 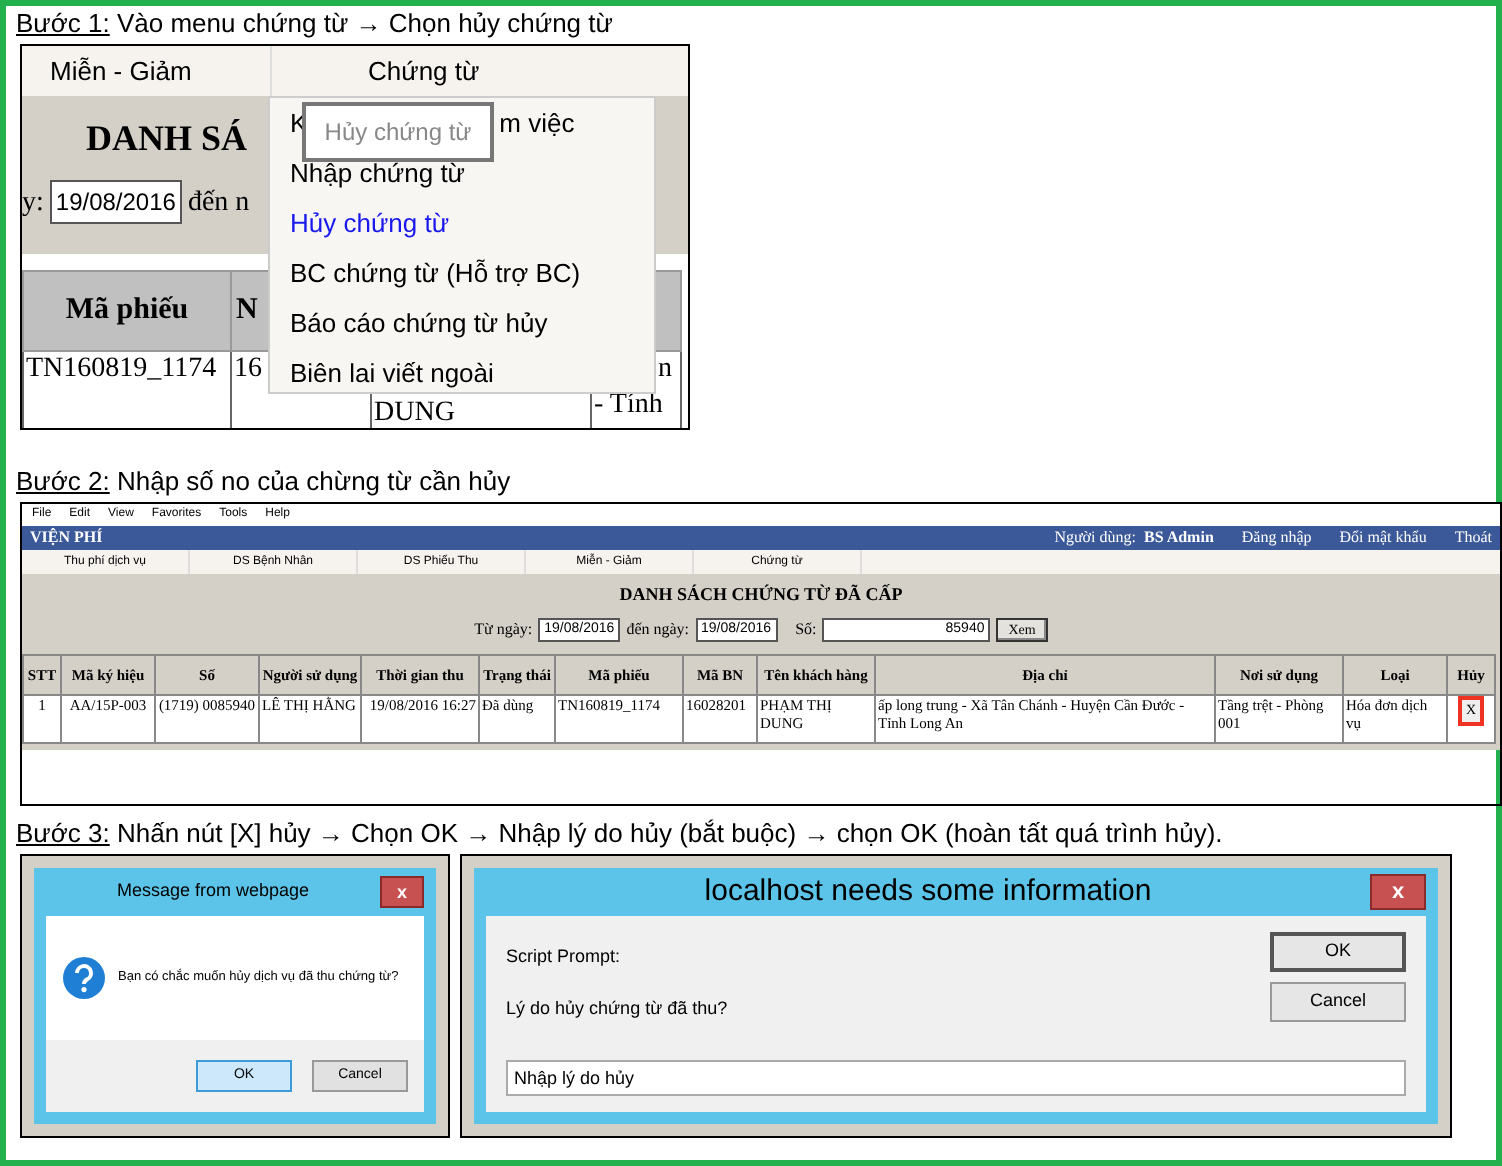 I want to click on date-field: 19/08/2016, so click(x=115, y=202).